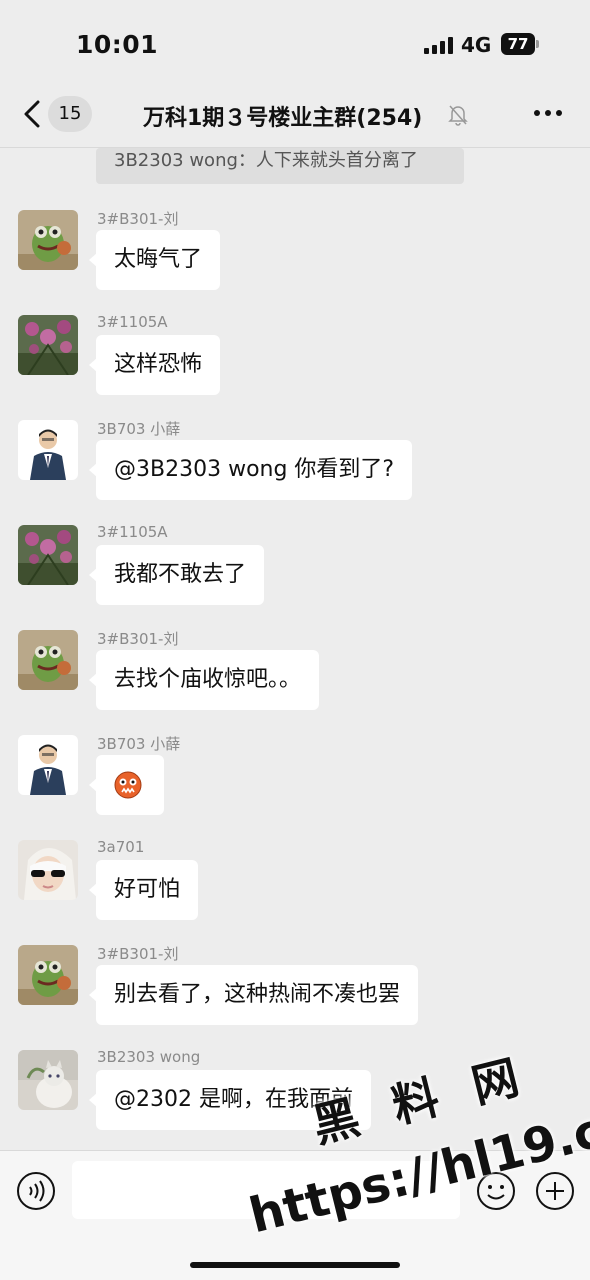 This screenshot has width=590, height=1280. Describe the element at coordinates (33, 114) in the screenshot. I see `back-arrow-icon` at that location.